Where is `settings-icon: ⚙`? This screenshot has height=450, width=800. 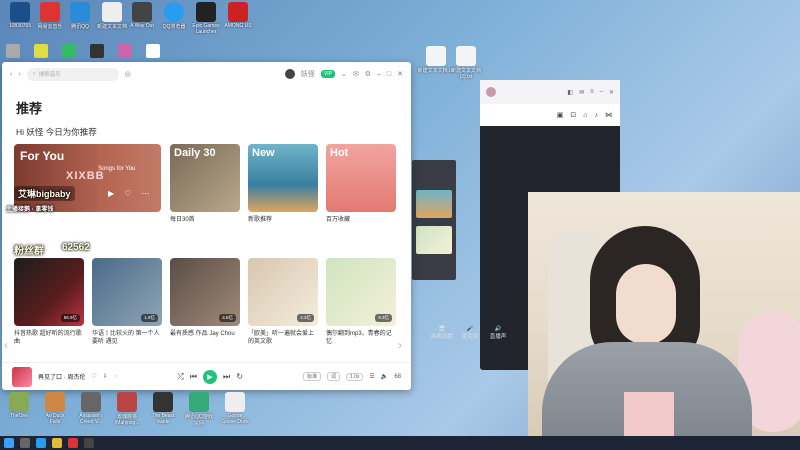 settings-icon: ⚙ is located at coordinates (368, 74).